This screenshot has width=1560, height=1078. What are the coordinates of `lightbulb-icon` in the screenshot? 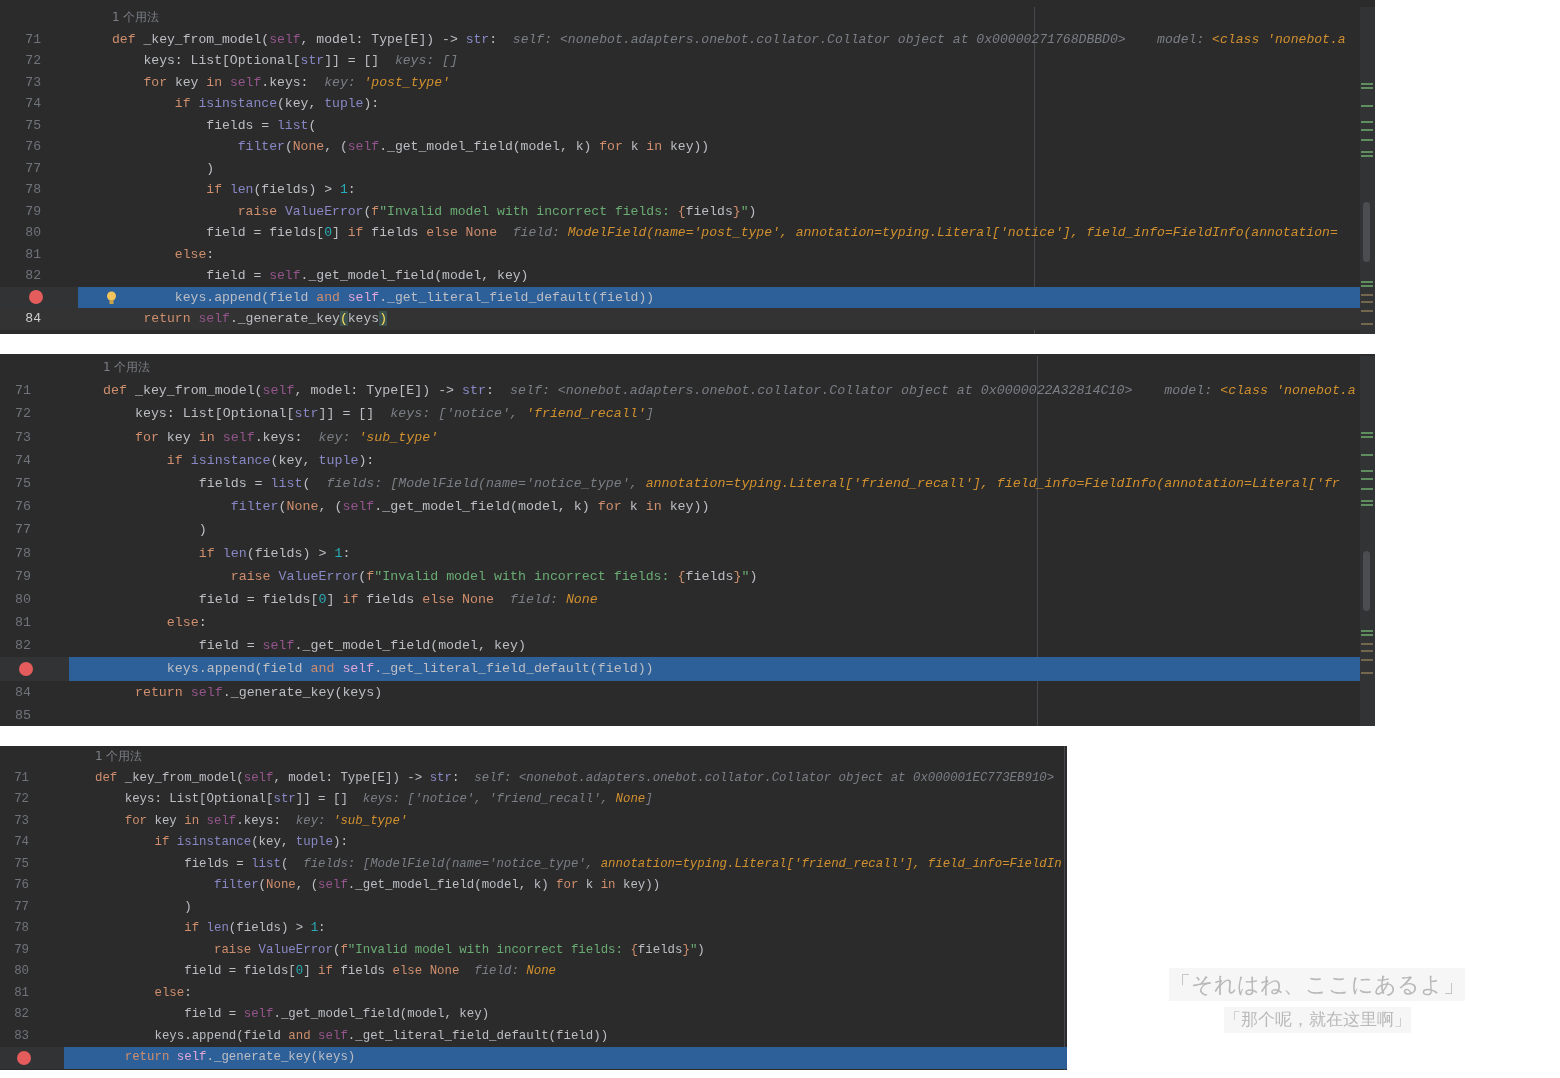 It's located at (111, 297).